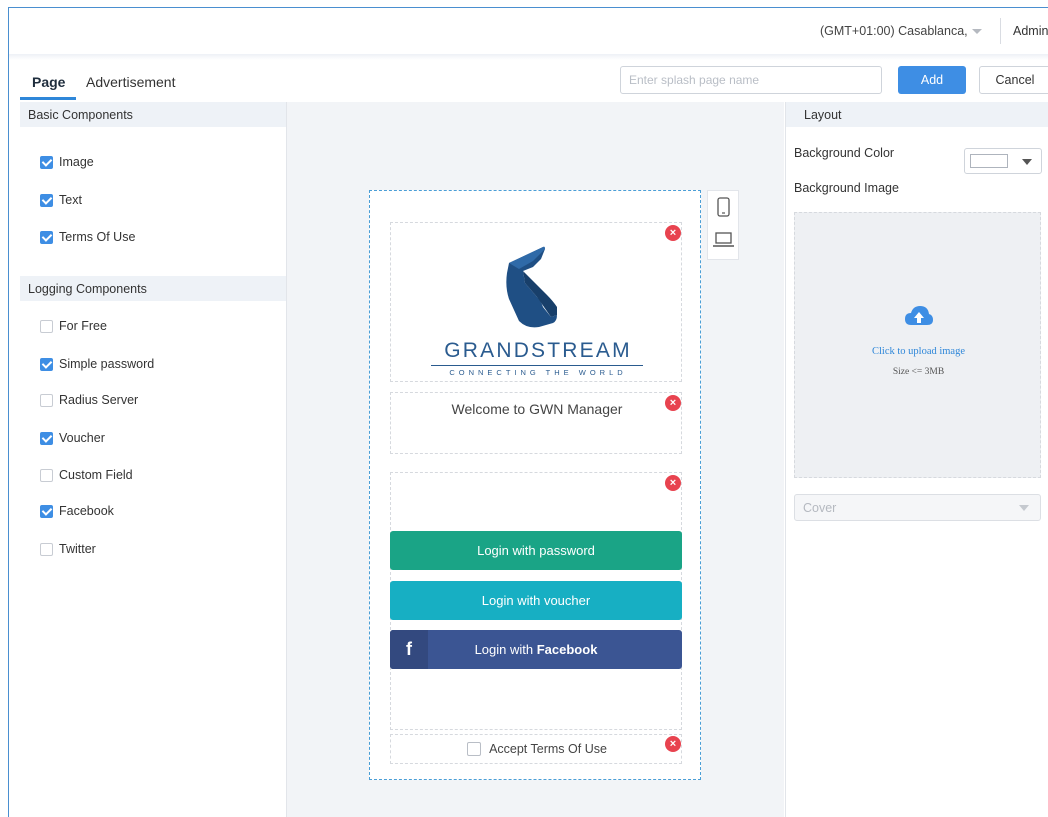  What do you see at coordinates (917, 345) in the screenshot?
I see `background-image-upload: Click to upload image Size <= 3MB` at bounding box center [917, 345].